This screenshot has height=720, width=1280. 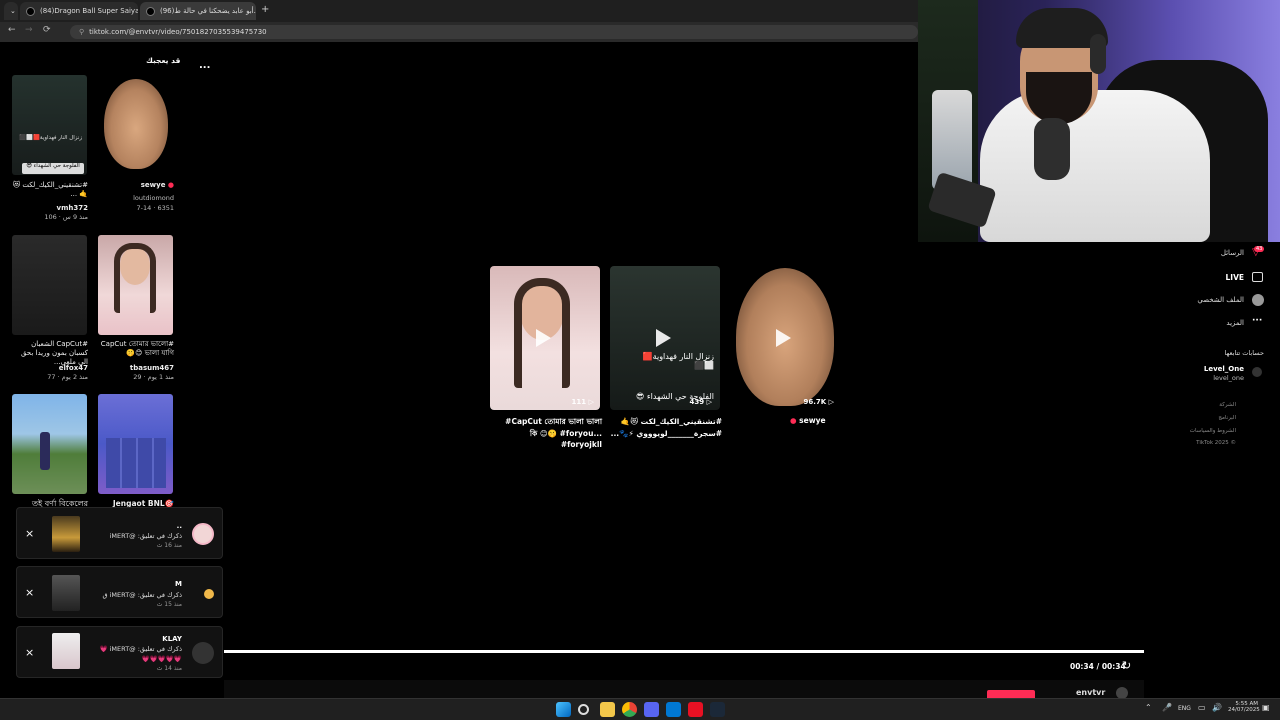 What do you see at coordinates (12, 30) in the screenshot?
I see `back-icon: ←` at bounding box center [12, 30].